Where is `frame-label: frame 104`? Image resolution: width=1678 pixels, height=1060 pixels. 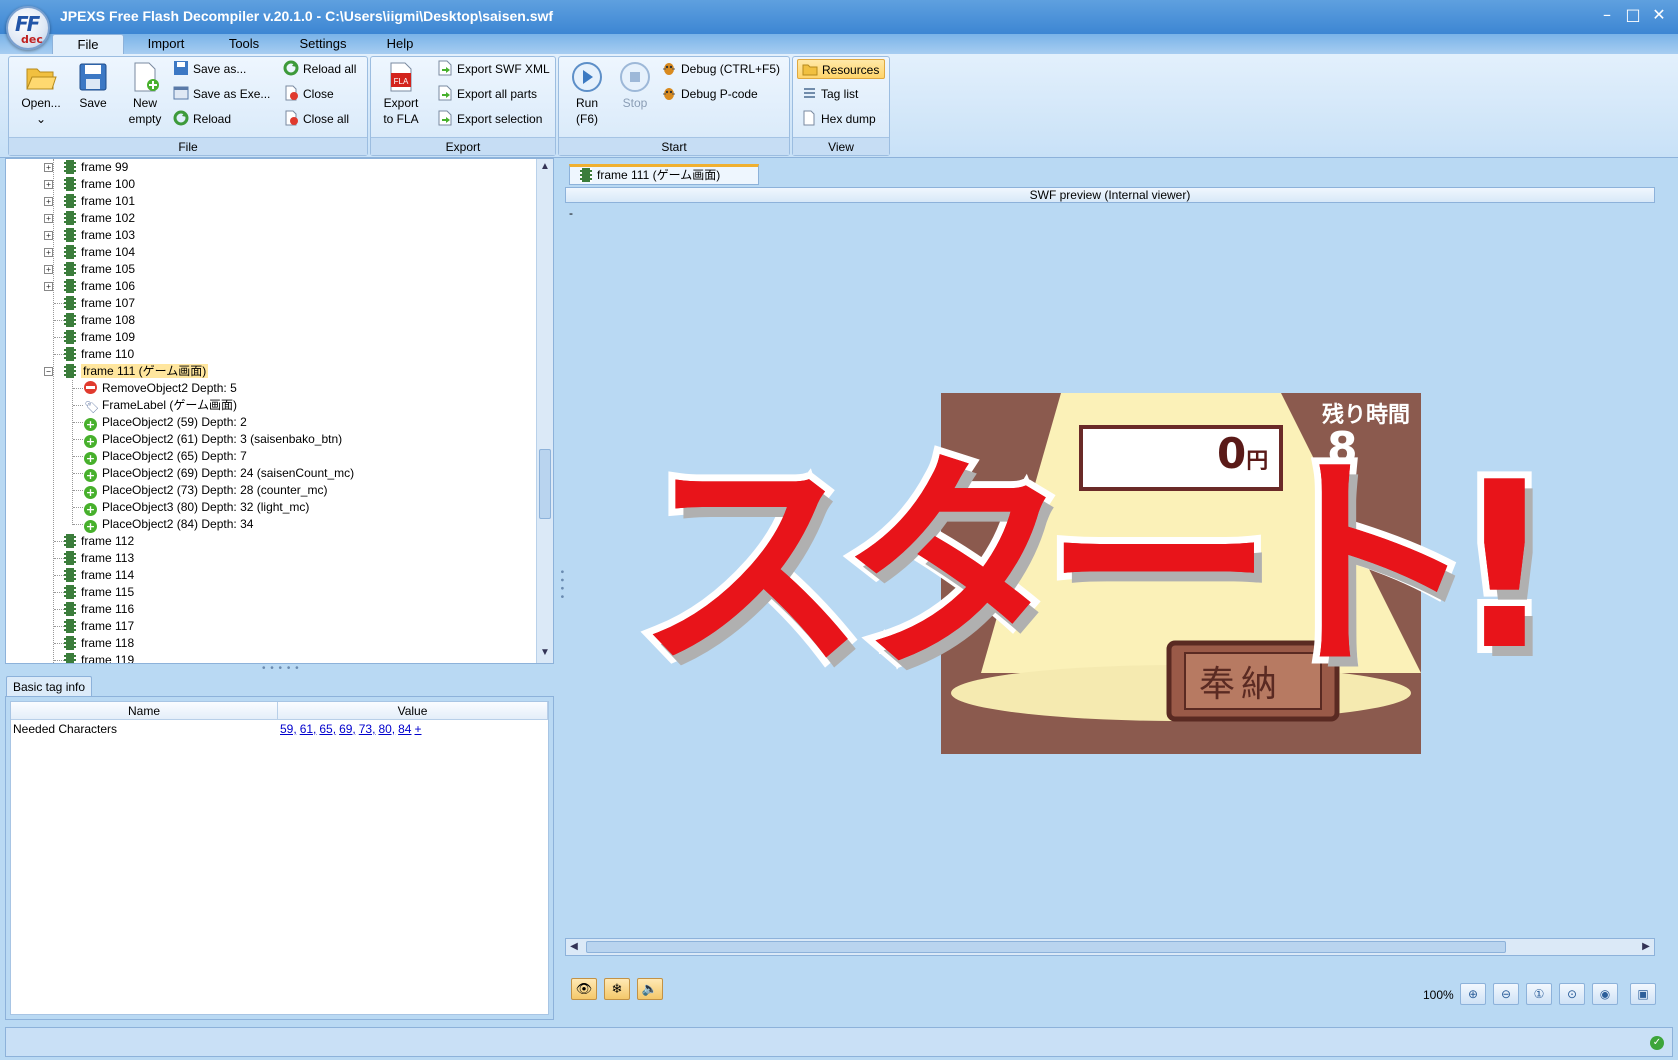 frame-label: frame 104 is located at coordinates (108, 252).